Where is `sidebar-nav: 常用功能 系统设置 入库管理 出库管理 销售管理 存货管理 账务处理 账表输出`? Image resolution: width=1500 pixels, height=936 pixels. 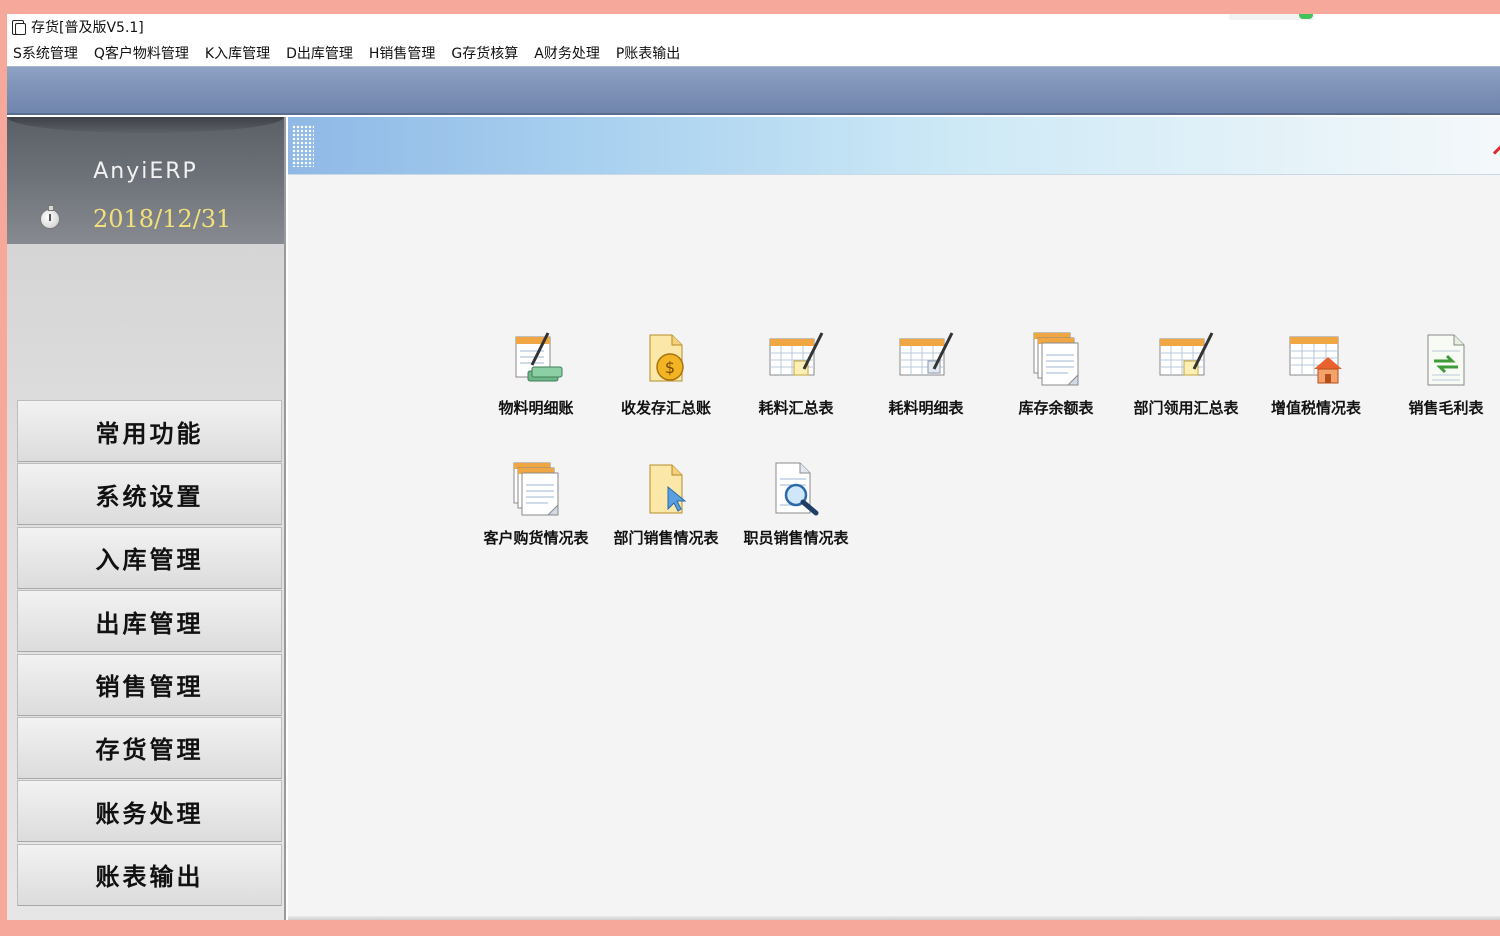 sidebar-nav: 常用功能 系统设置 入库管理 出库管理 销售管理 存货管理 账务处理 账表输出 is located at coordinates (149, 653).